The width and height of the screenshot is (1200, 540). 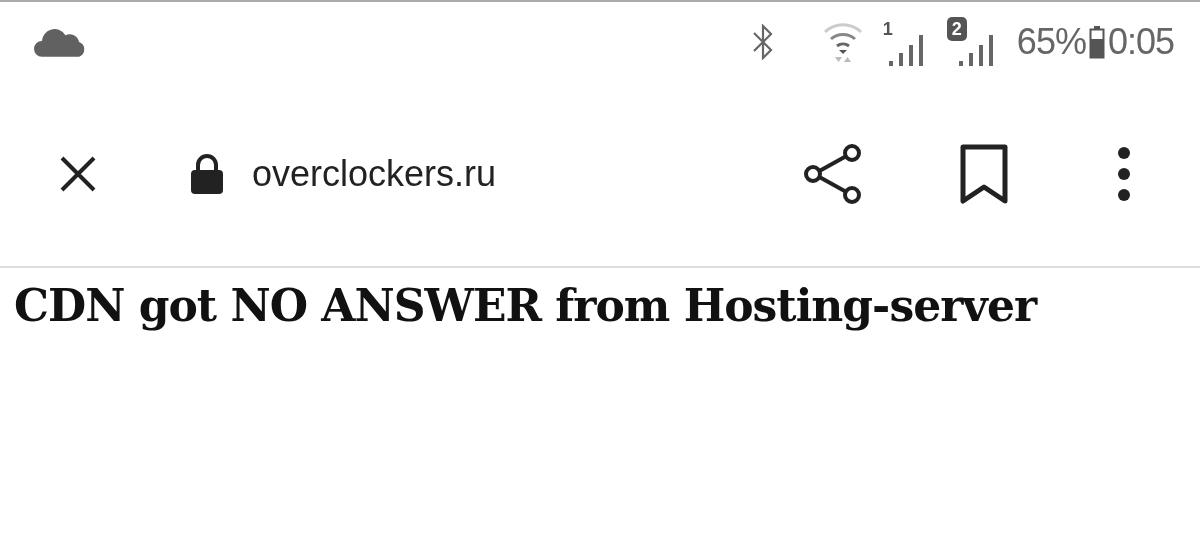 What do you see at coordinates (78, 174) in the screenshot?
I see `close-icon` at bounding box center [78, 174].